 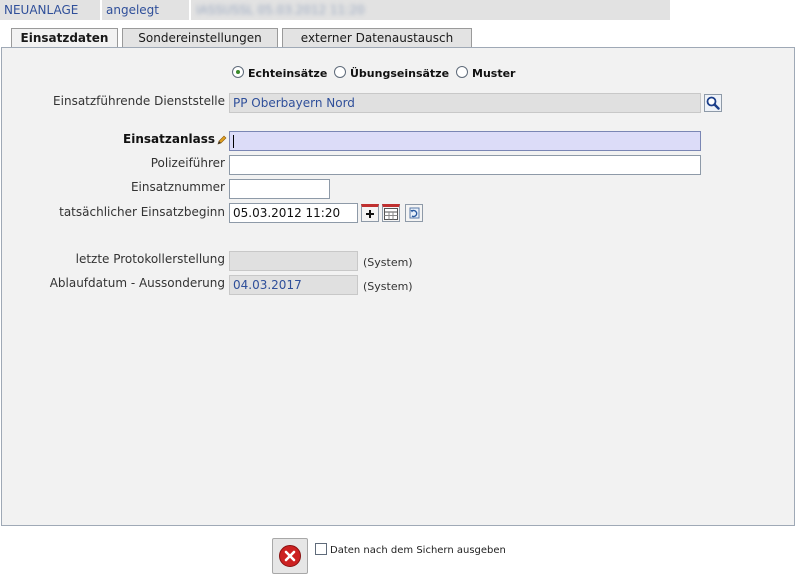 I want to click on plus-icon, so click(x=370, y=214).